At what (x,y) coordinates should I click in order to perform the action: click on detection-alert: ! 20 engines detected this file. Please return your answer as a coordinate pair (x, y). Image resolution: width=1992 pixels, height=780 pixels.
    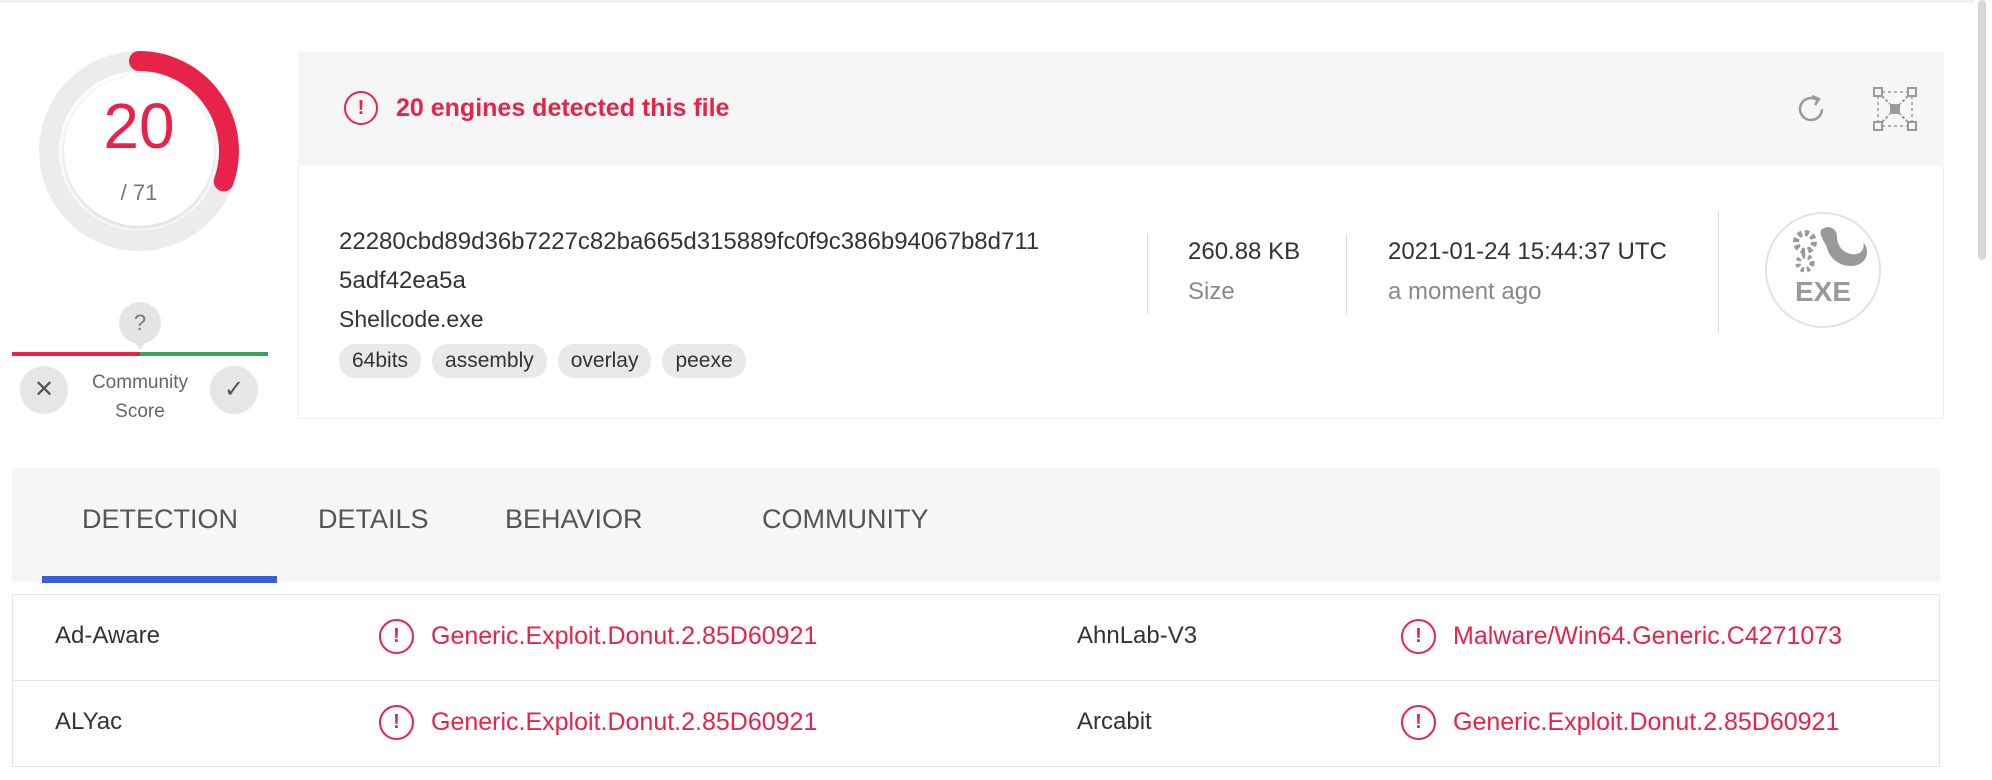
    Looking at the image, I should click on (536, 108).